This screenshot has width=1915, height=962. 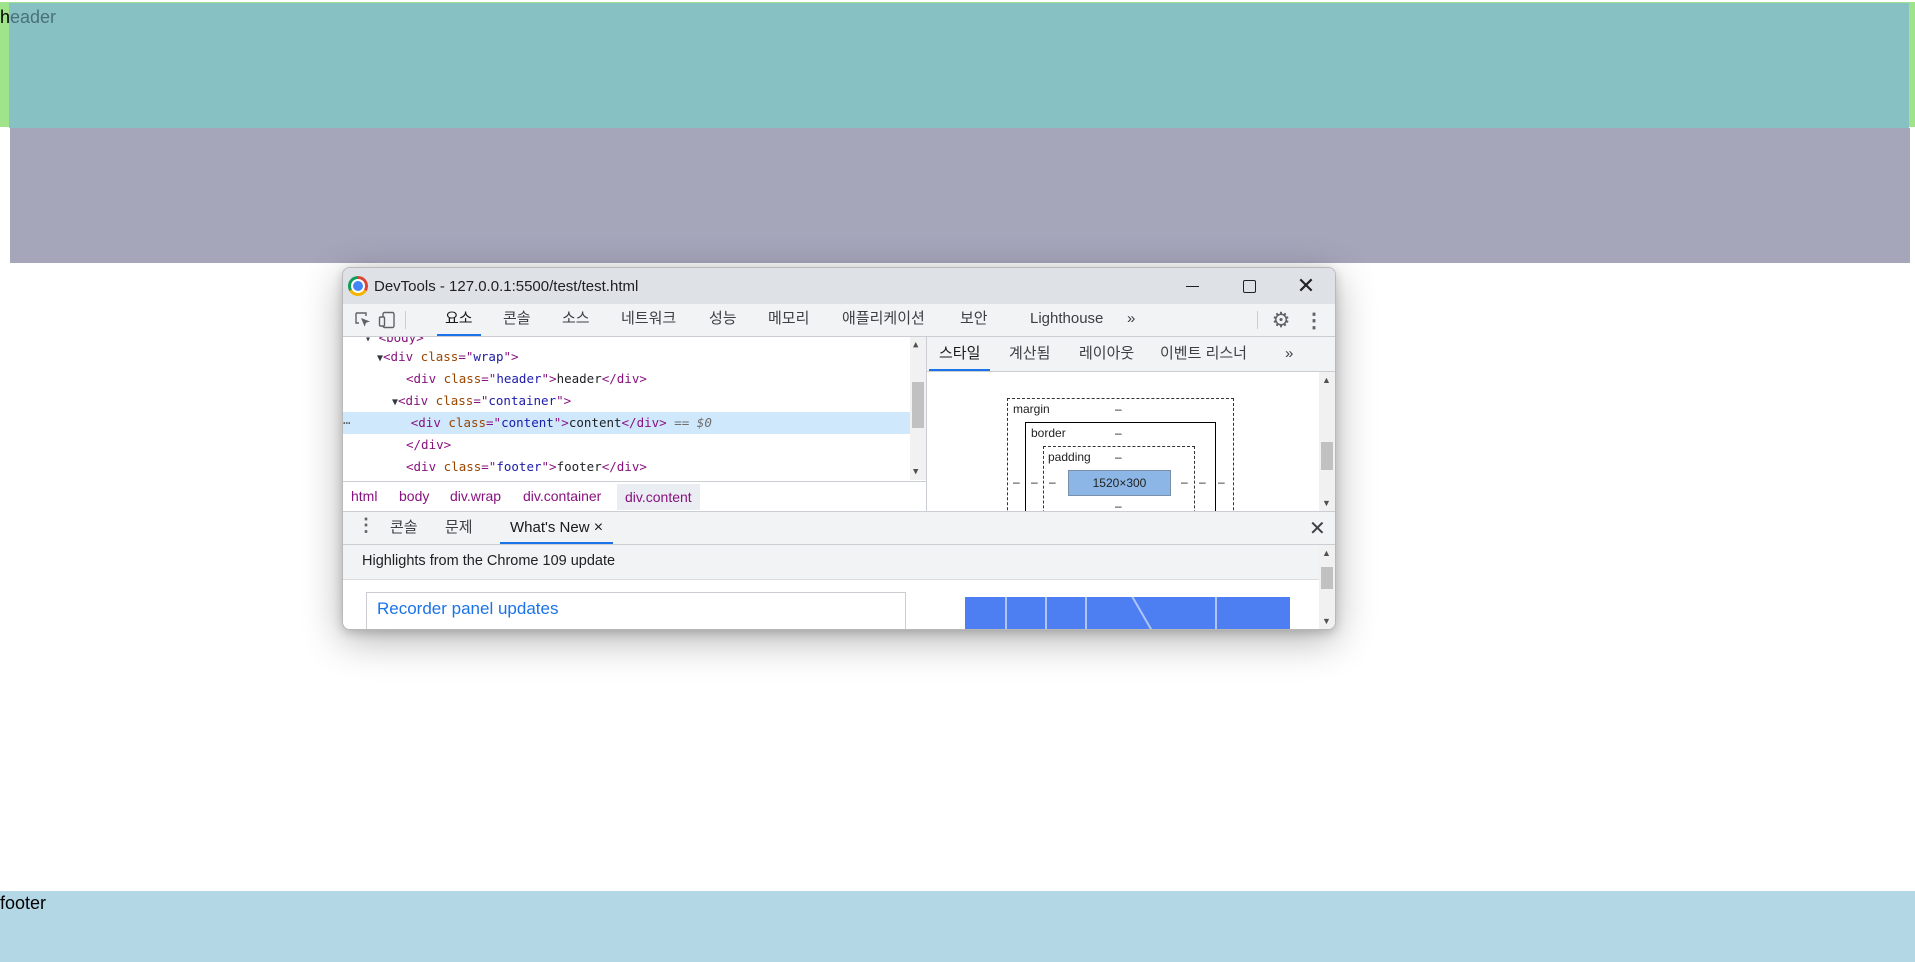 What do you see at coordinates (974, 319) in the screenshot?
I see `tab-security: 보안` at bounding box center [974, 319].